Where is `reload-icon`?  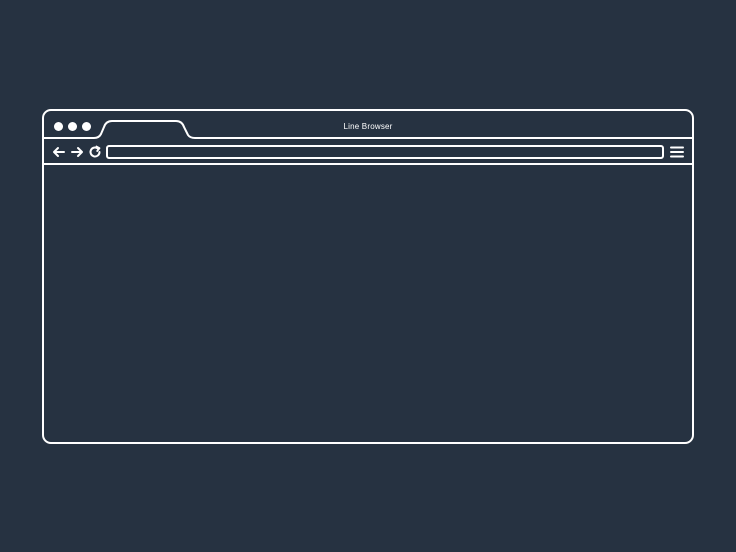 reload-icon is located at coordinates (95, 151).